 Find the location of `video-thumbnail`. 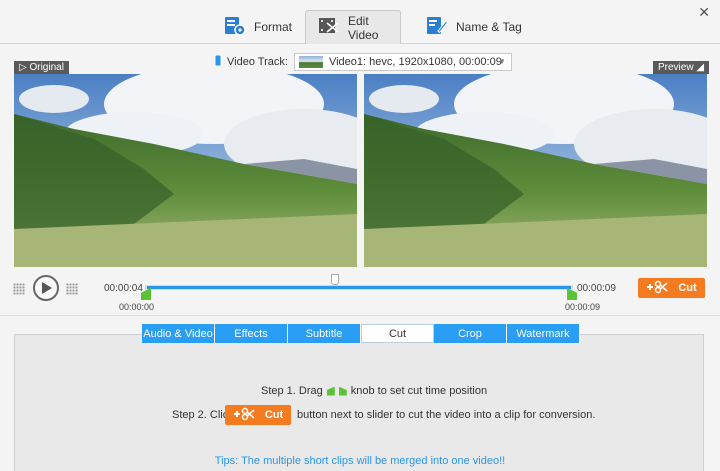

video-thumbnail is located at coordinates (310, 62).